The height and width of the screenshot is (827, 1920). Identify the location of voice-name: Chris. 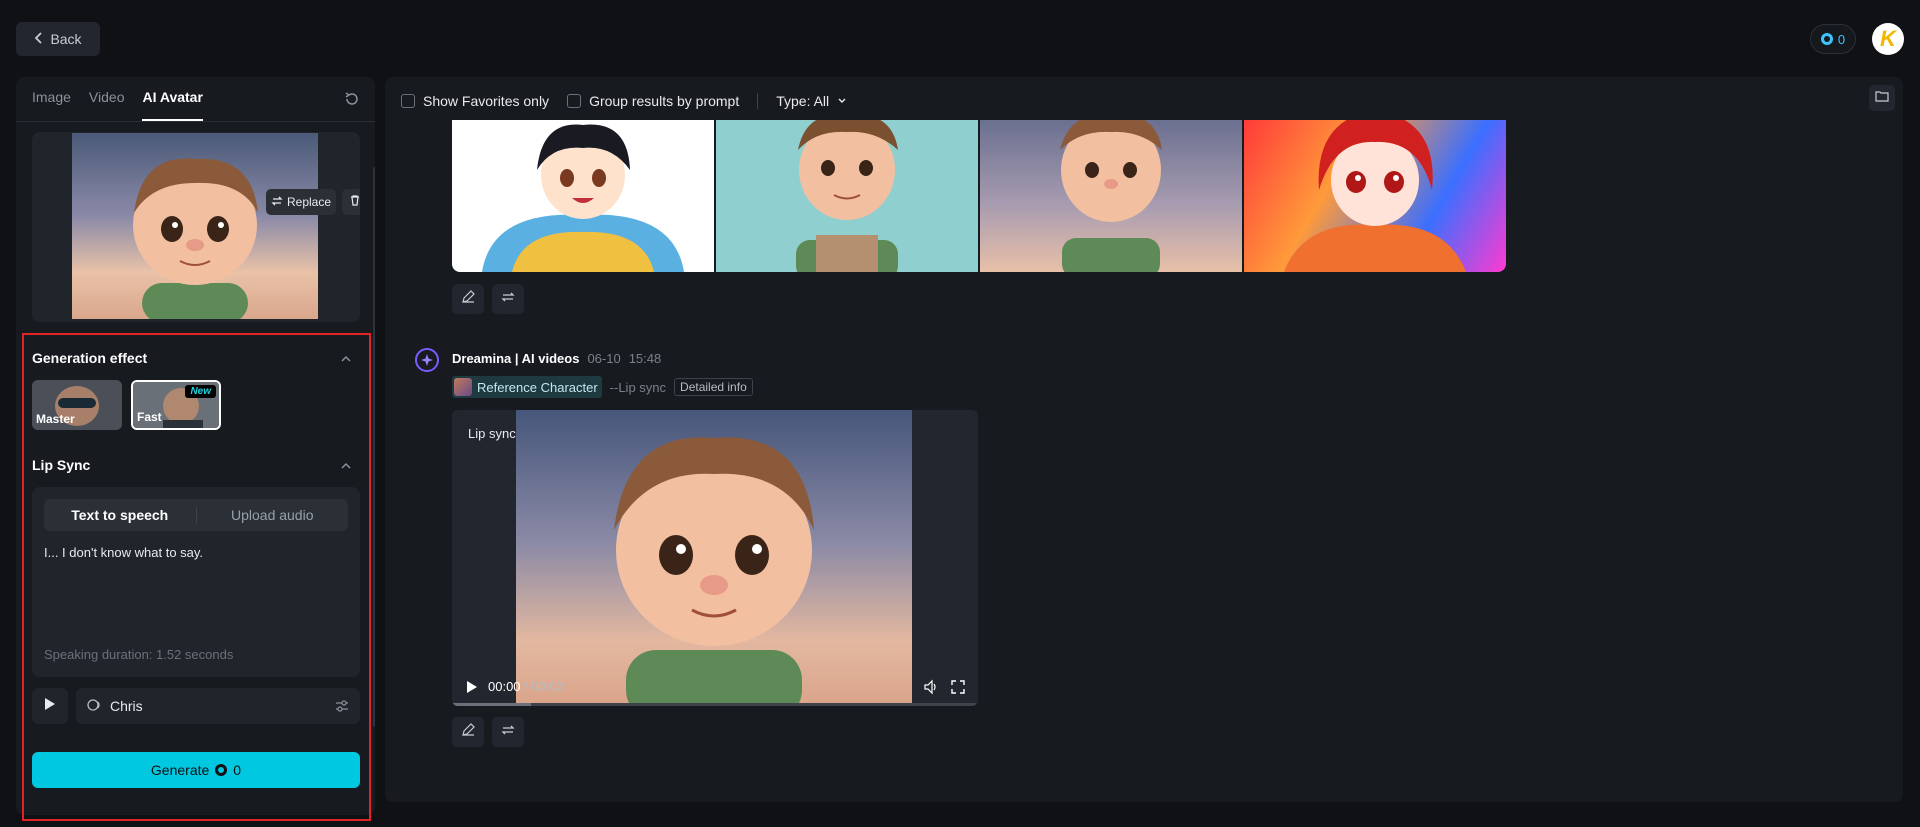
(126, 706).